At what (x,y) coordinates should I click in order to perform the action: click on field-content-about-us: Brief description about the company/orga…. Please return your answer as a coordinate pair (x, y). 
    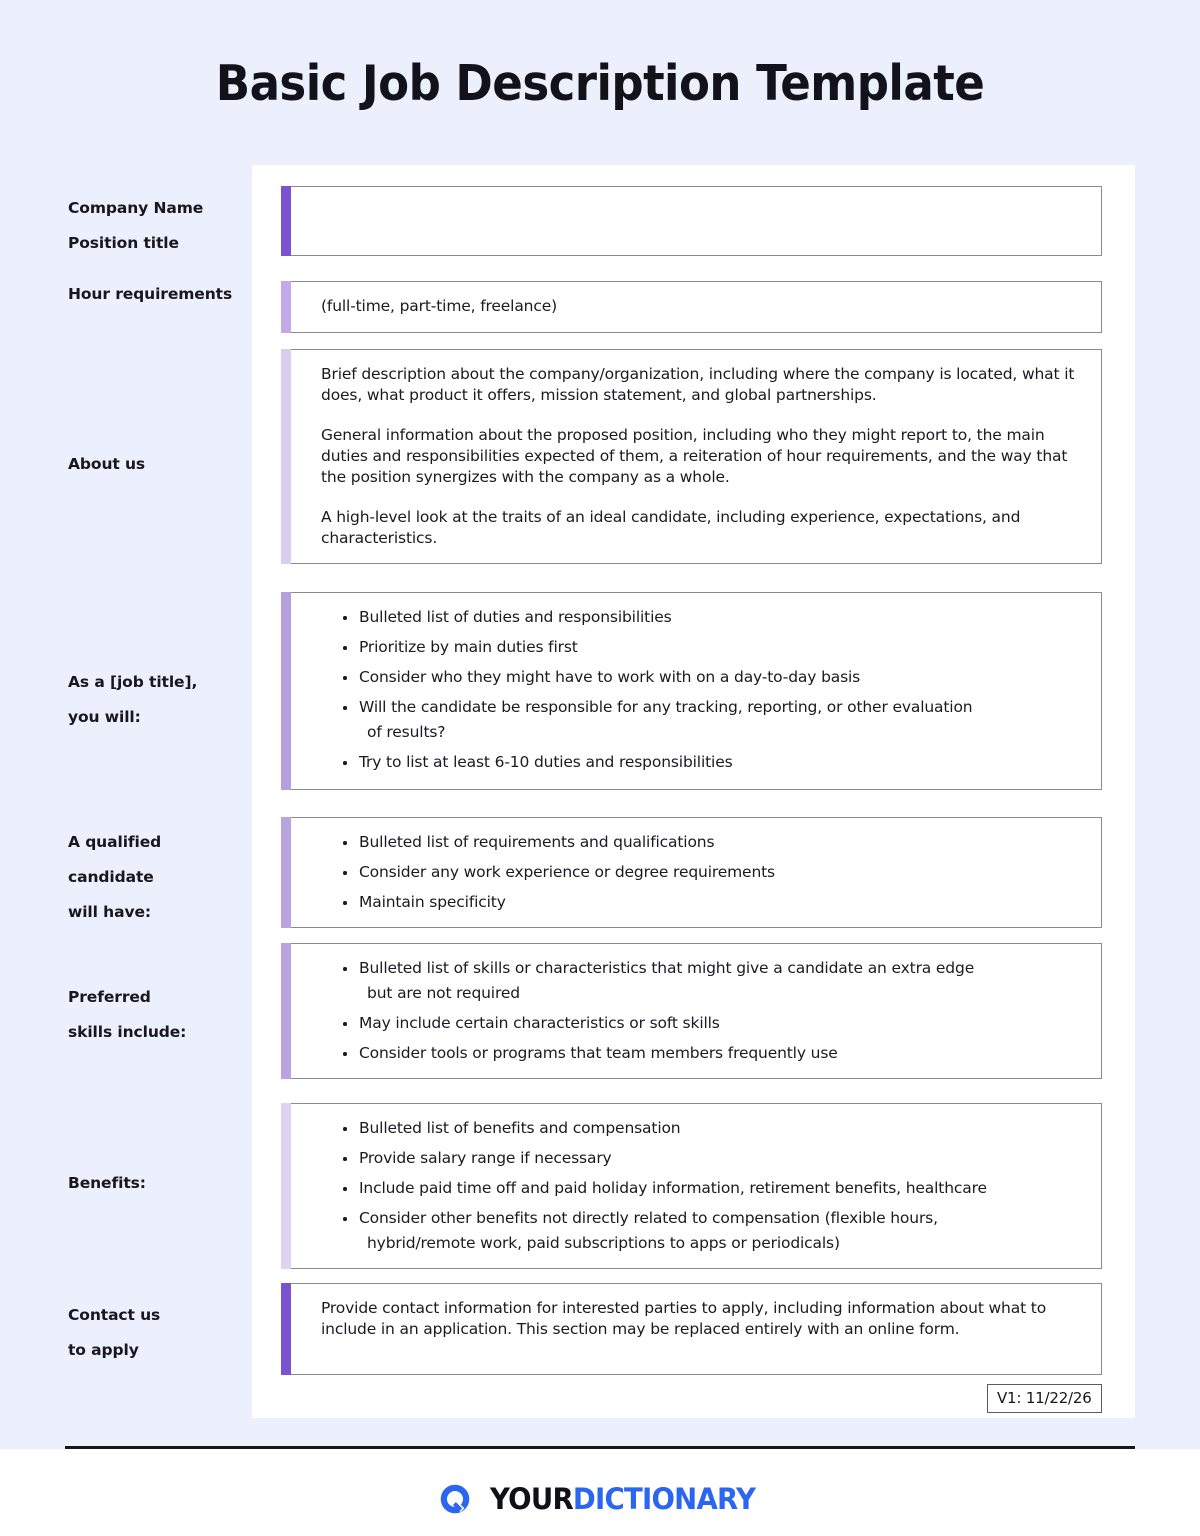
    Looking at the image, I should click on (696, 456).